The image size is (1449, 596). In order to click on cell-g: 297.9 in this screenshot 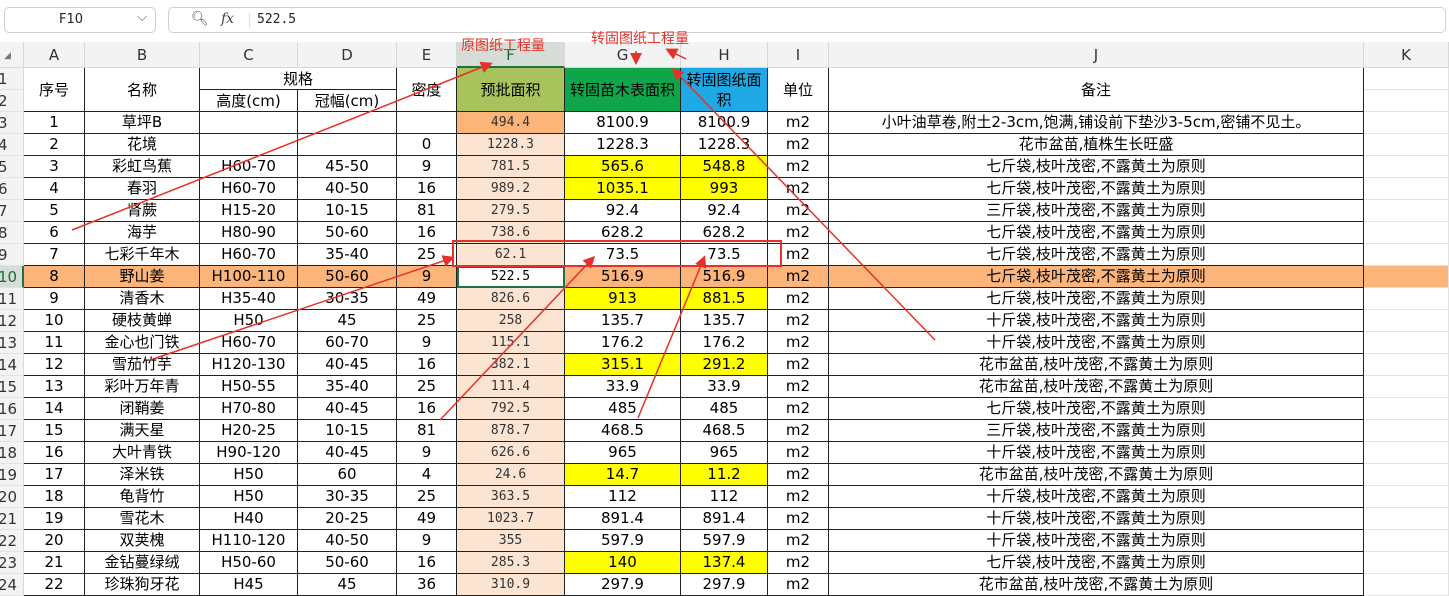, I will do `click(623, 585)`.